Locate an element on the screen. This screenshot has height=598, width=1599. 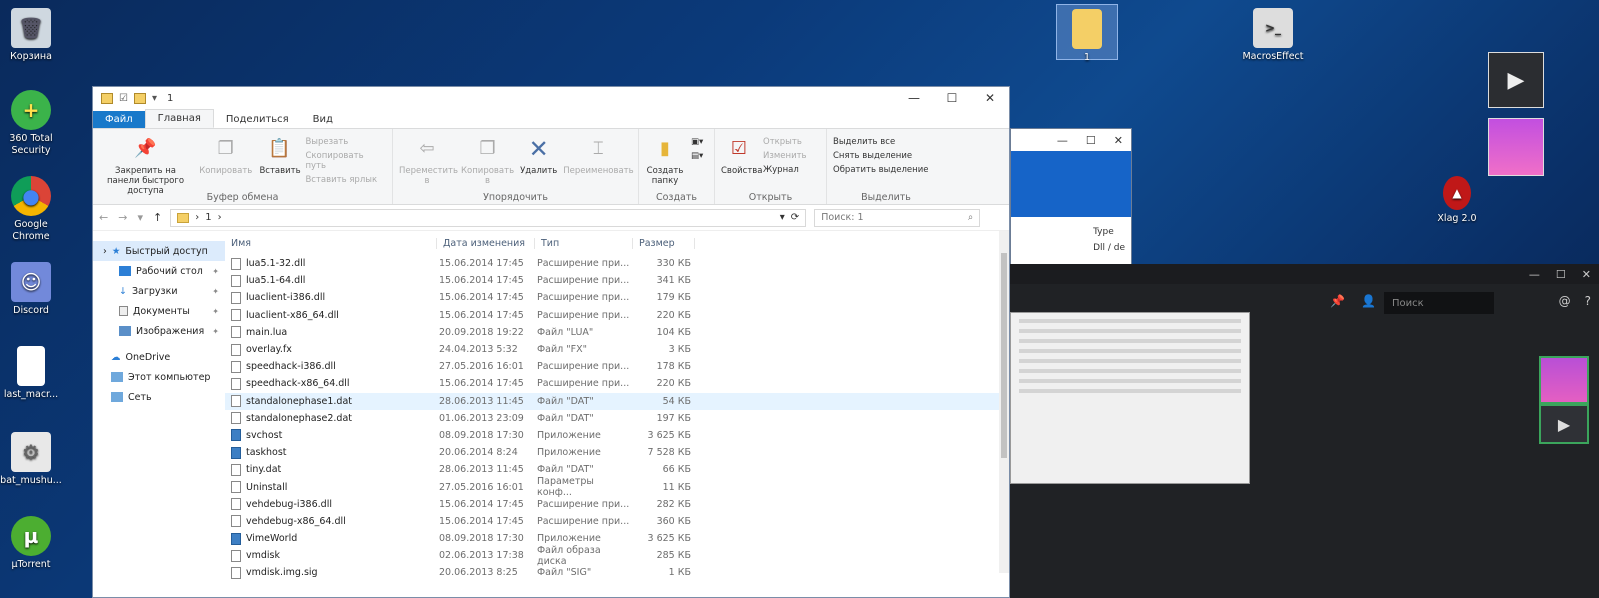
nav-downloads: ↓ Загрузки ✦ is located at coordinates (159, 291).